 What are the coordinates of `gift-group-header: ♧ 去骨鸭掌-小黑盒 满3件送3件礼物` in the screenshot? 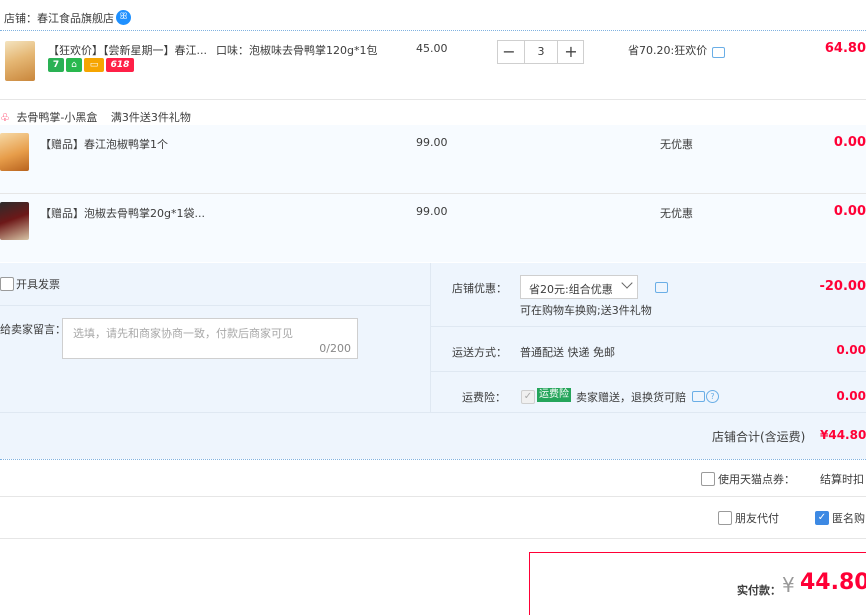 It's located at (95, 117).